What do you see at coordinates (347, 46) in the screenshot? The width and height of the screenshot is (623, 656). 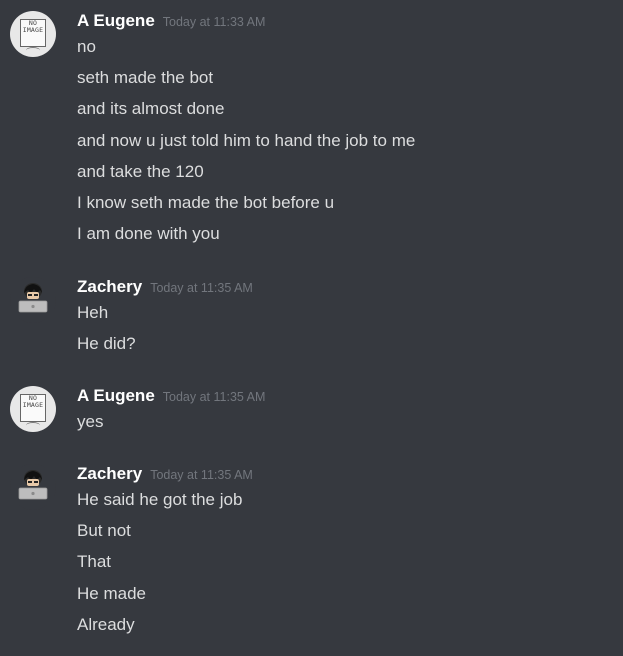 I see `message-text: no` at bounding box center [347, 46].